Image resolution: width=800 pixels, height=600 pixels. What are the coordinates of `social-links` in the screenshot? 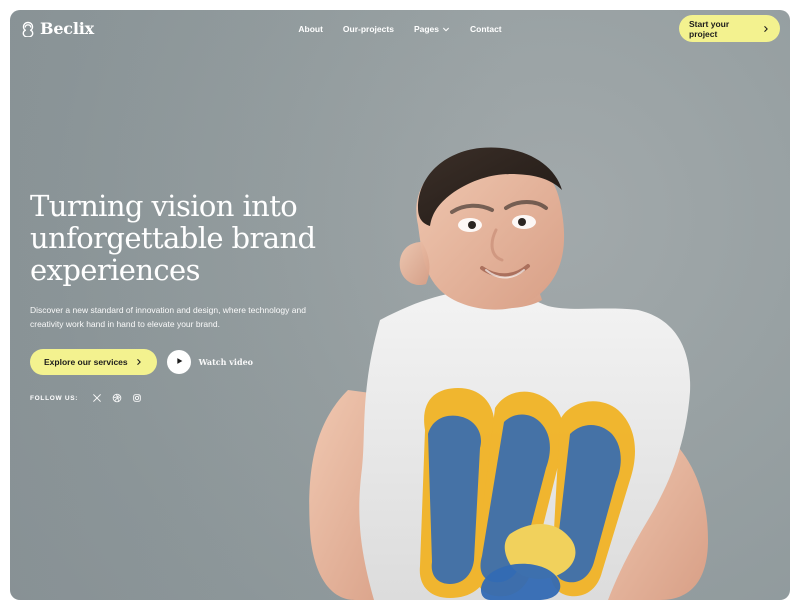 It's located at (117, 398).